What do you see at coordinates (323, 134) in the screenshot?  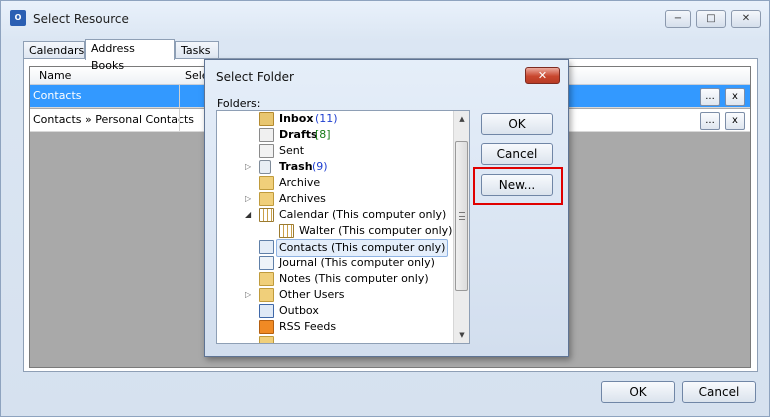 I see `draft-count: [8]` at bounding box center [323, 134].